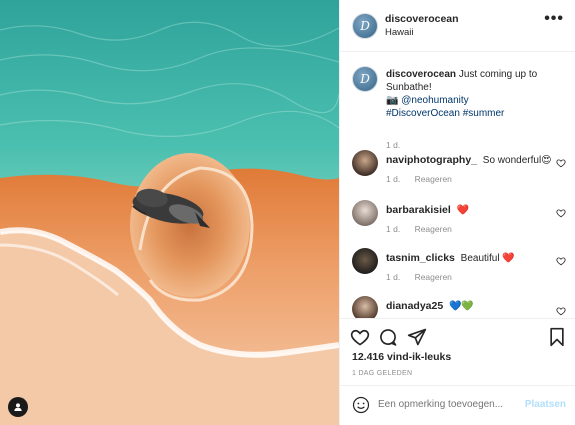 The width and height of the screenshot is (575, 425). I want to click on comment-username: naviphotography_, so click(431, 160).